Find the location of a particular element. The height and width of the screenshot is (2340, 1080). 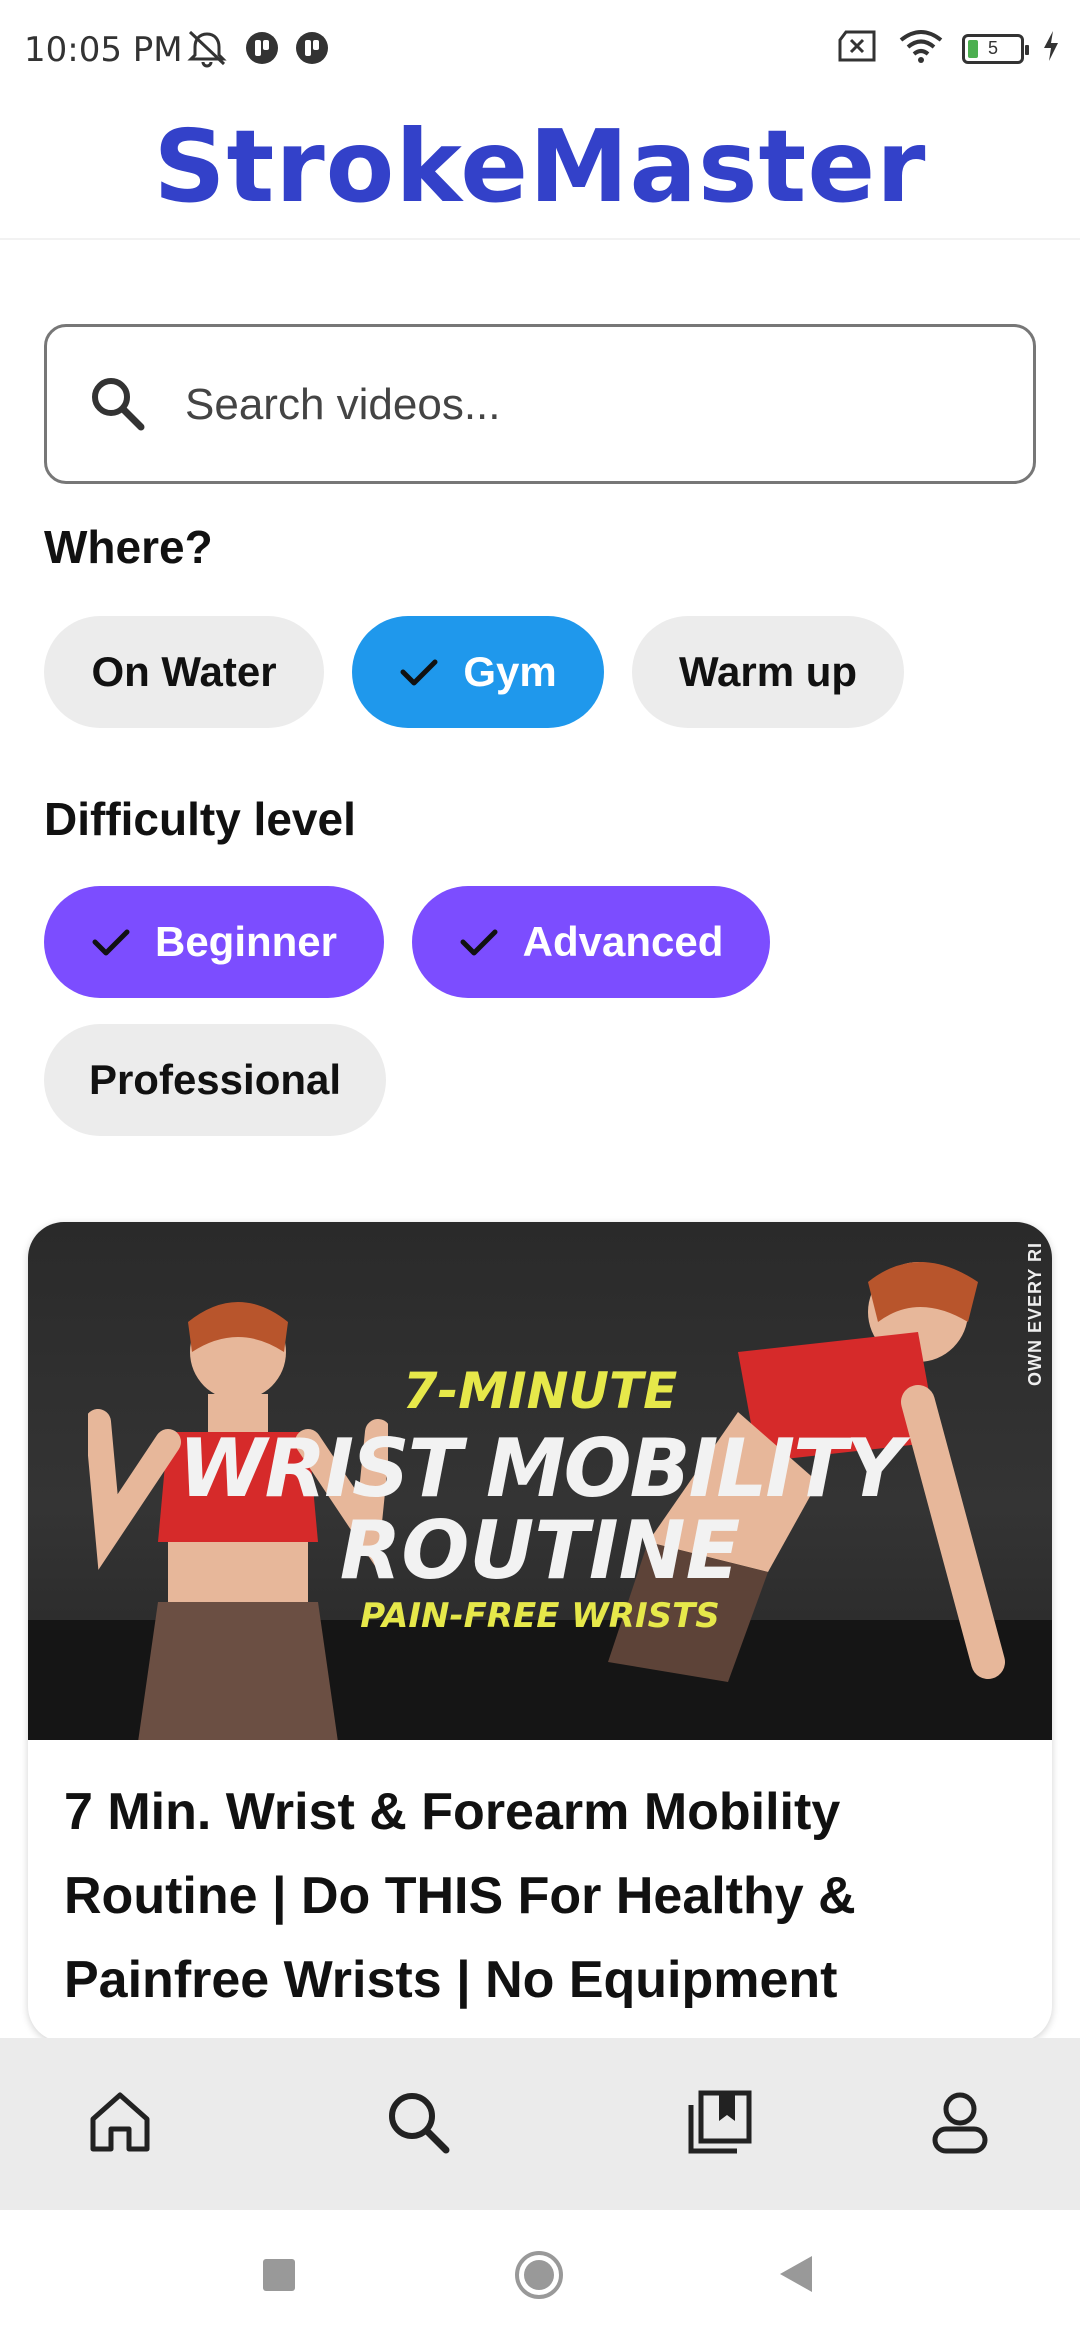

bottom-nav is located at coordinates (540, 2124).